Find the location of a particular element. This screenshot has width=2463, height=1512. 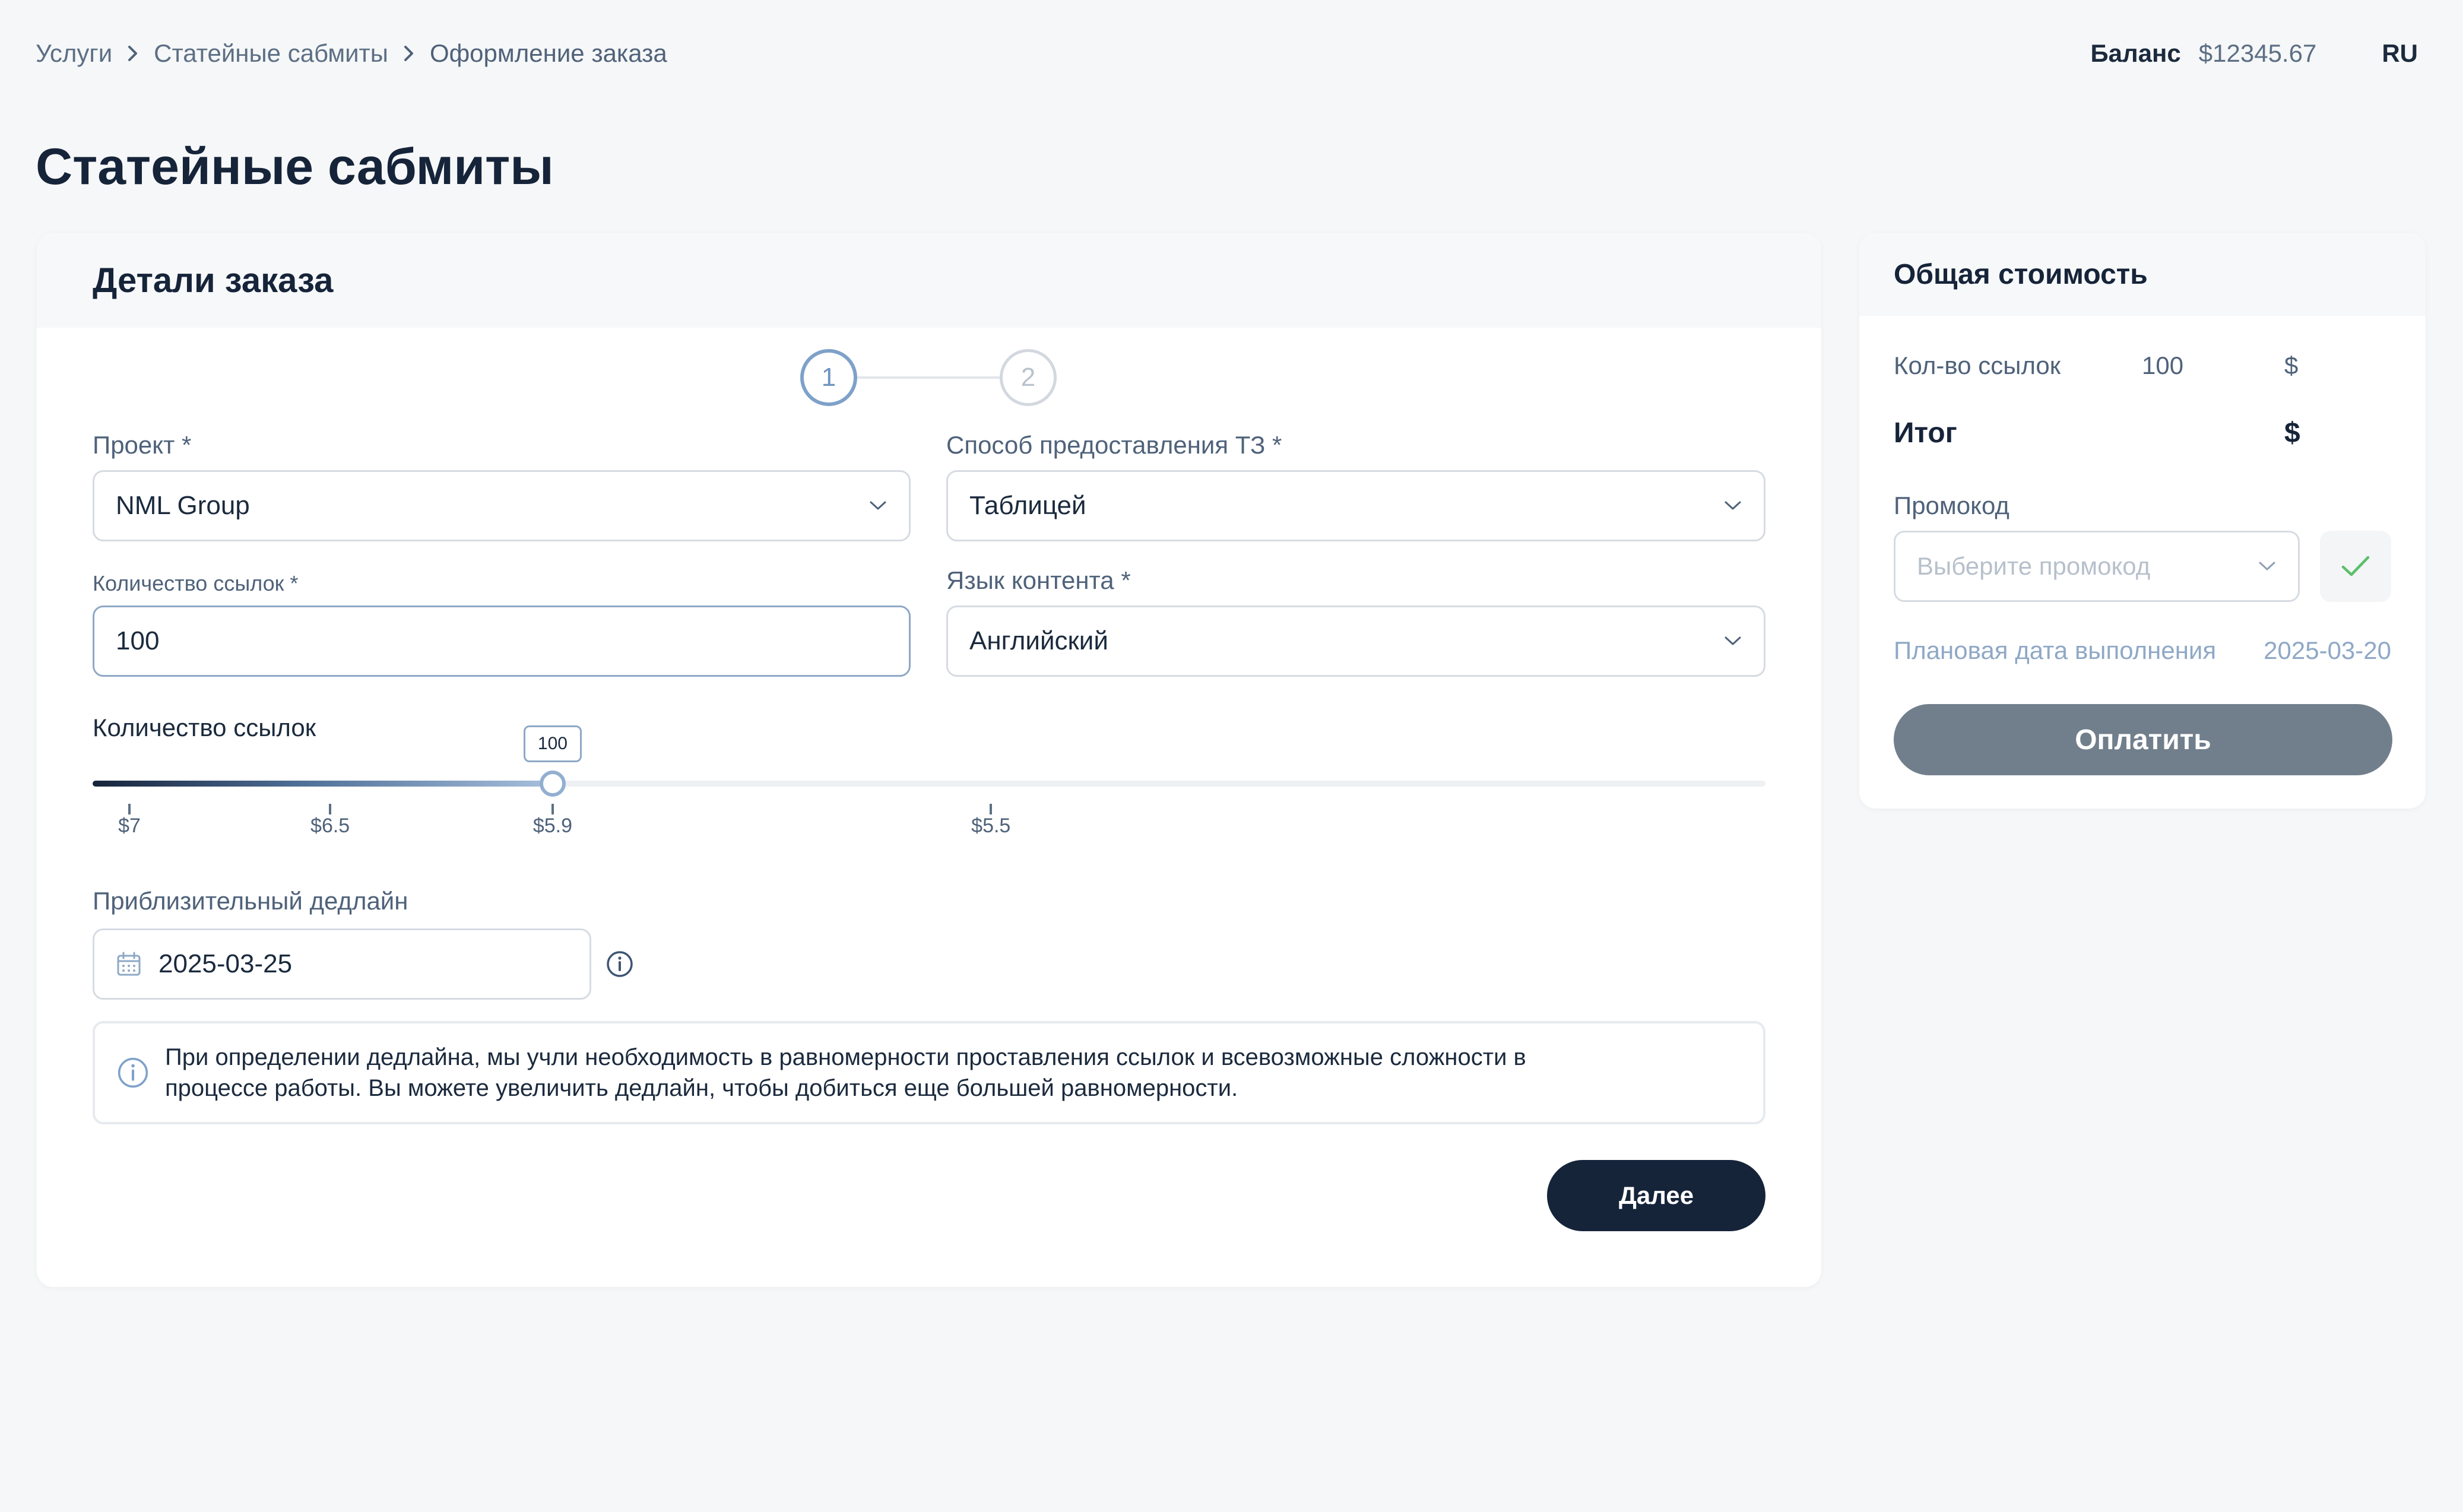

slider-fill is located at coordinates (323, 784).